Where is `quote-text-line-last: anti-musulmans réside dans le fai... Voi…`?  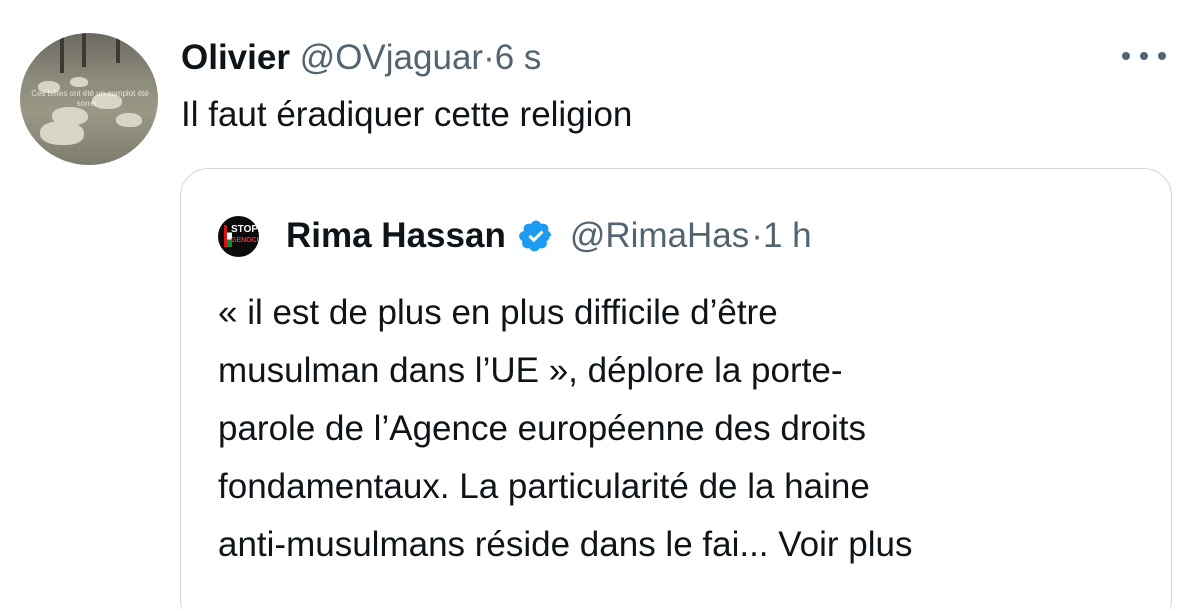
quote-text-line-last: anti-musulmans réside dans le fai... Voi… is located at coordinates (683, 545).